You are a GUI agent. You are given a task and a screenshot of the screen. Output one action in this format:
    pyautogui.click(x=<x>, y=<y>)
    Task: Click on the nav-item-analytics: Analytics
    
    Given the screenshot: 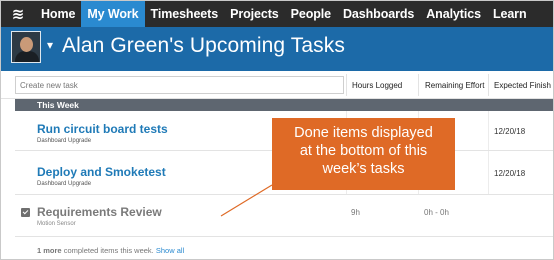 What is the action you would take?
    pyautogui.click(x=453, y=14)
    